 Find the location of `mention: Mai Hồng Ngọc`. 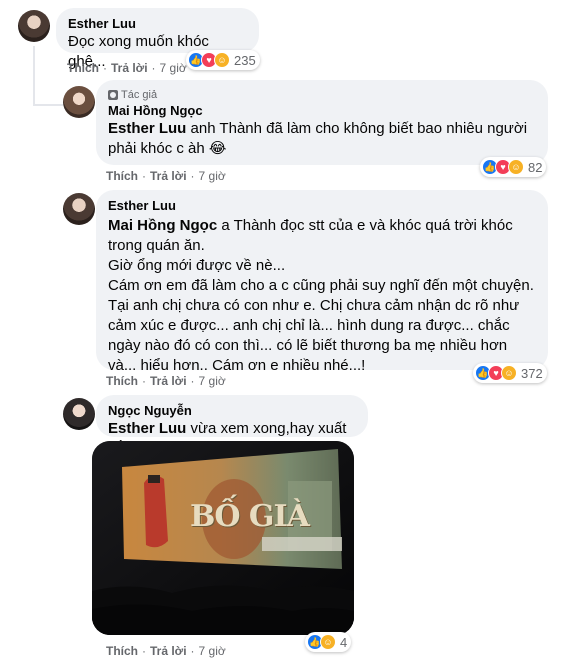

mention: Mai Hồng Ngọc is located at coordinates (162, 225).